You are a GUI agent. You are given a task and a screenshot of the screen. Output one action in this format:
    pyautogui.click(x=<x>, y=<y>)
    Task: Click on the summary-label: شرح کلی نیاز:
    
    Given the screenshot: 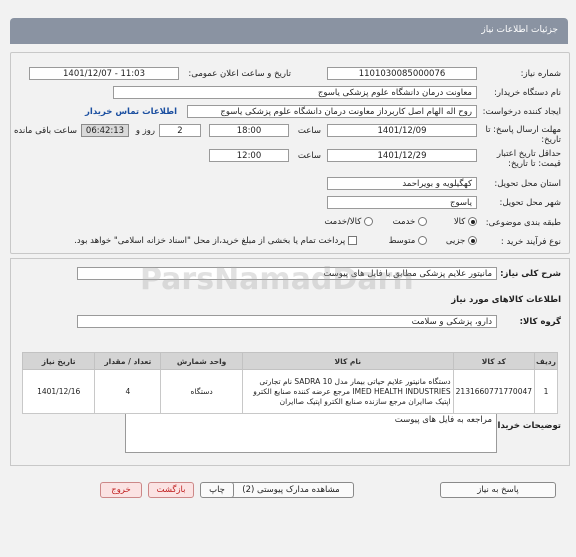 What is the action you would take?
    pyautogui.click(x=530, y=274)
    